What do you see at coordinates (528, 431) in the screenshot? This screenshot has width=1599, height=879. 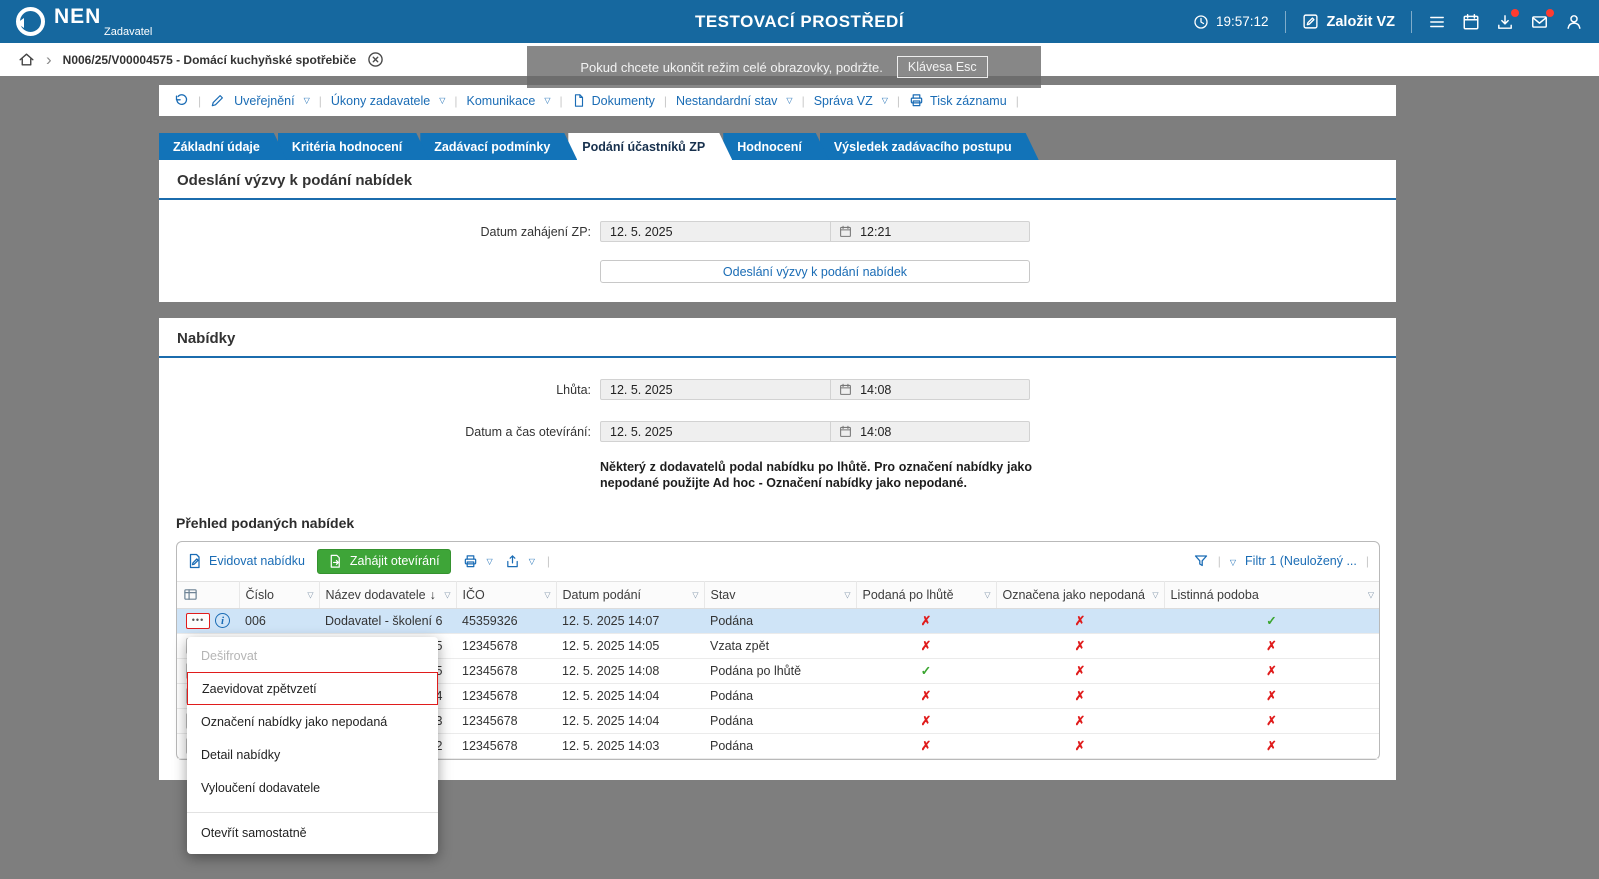 I see `field-label-oteviranı: Datum a čas otevírání:` at bounding box center [528, 431].